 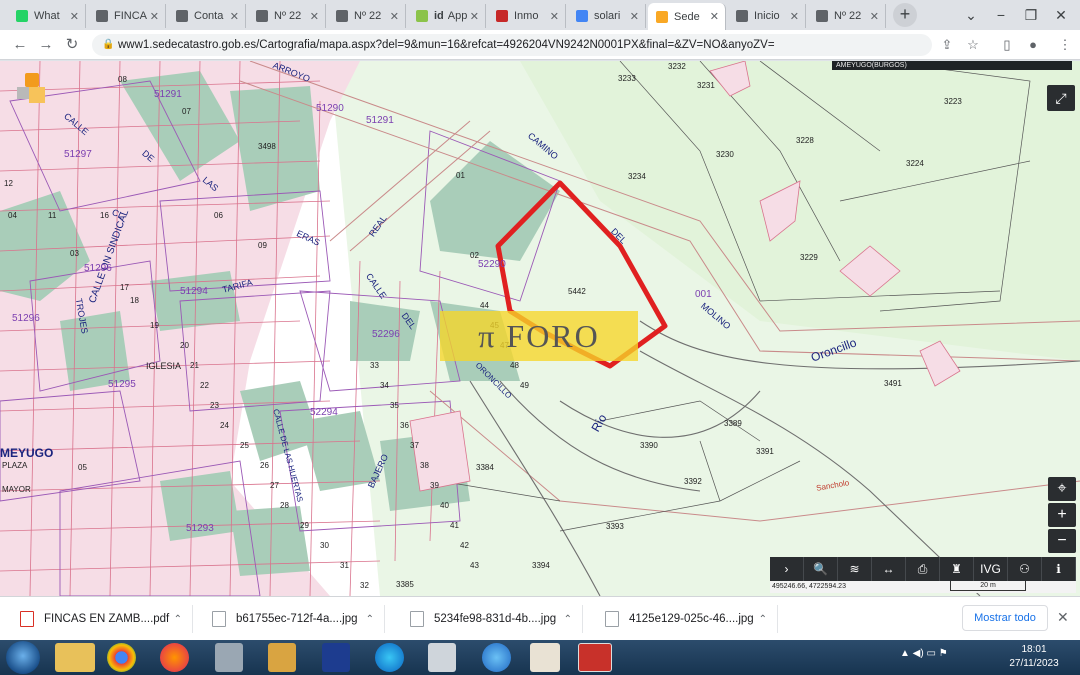 I want to click on file-explorer-icon, so click(x=75, y=657).